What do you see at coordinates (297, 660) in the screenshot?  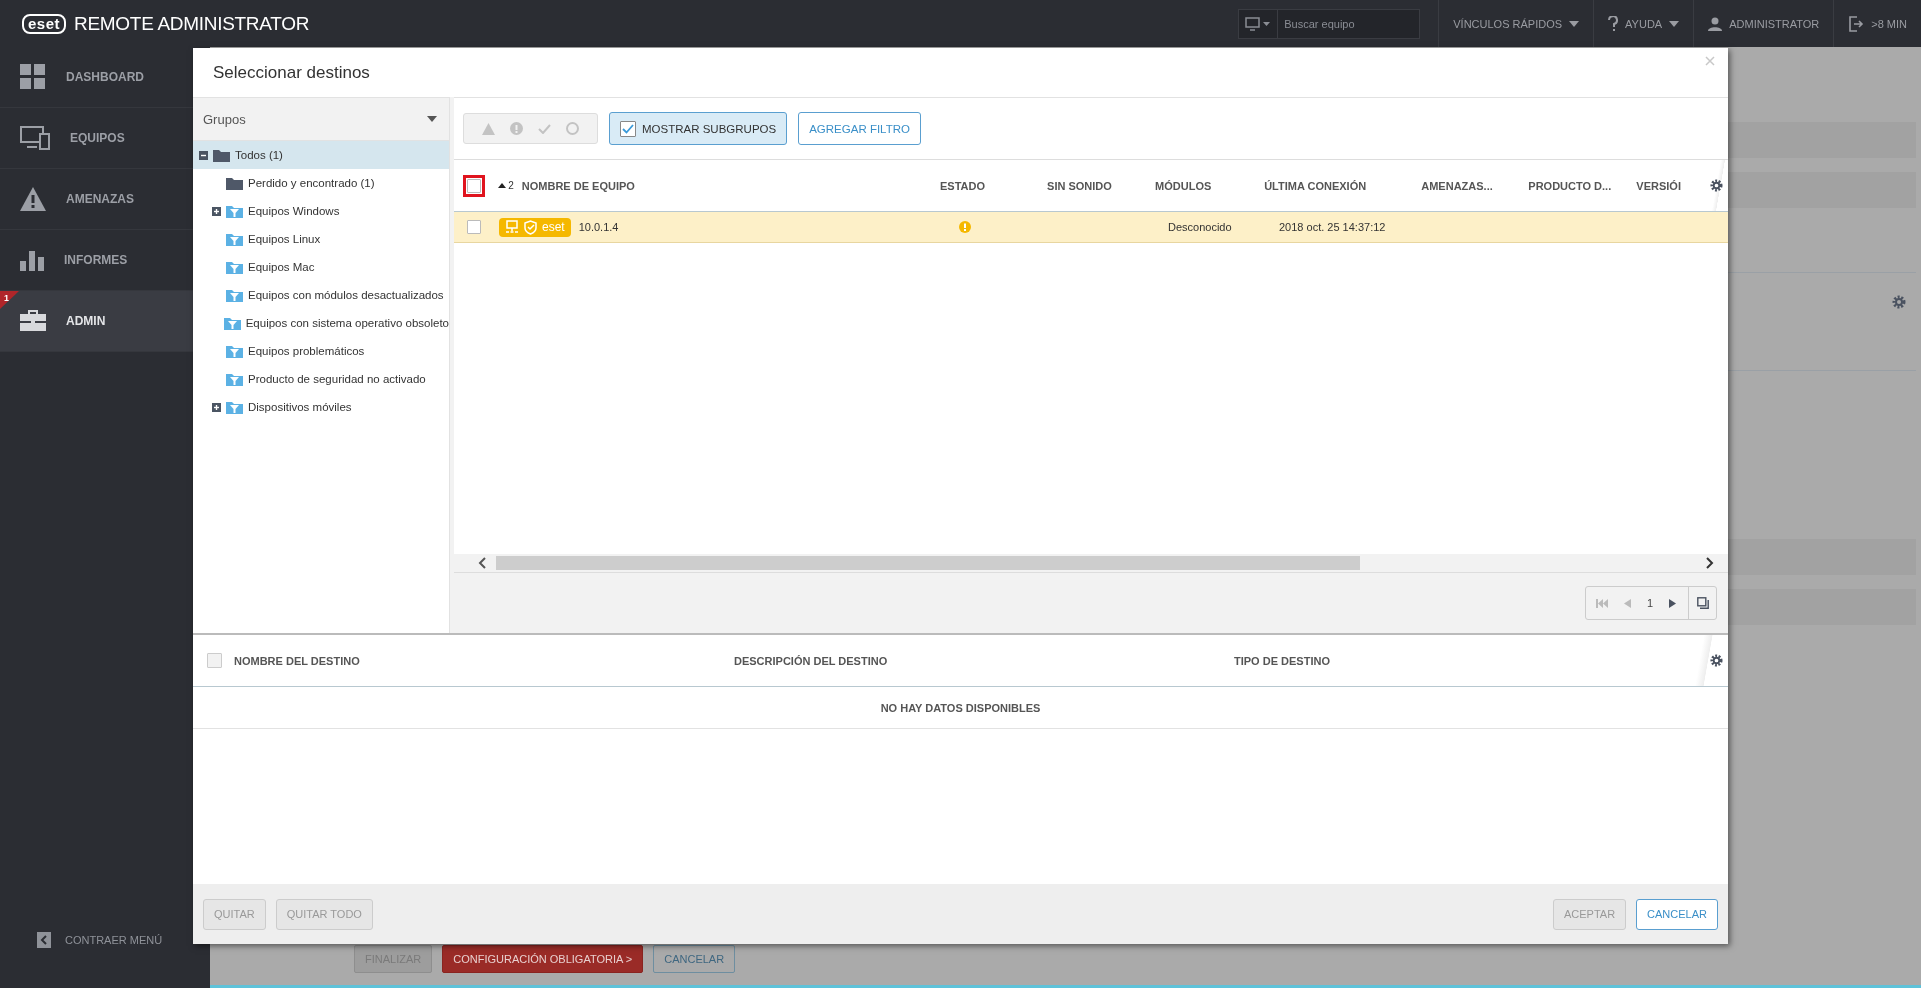 I see `column-header: NOMBRE DEL DESTINO` at bounding box center [297, 660].